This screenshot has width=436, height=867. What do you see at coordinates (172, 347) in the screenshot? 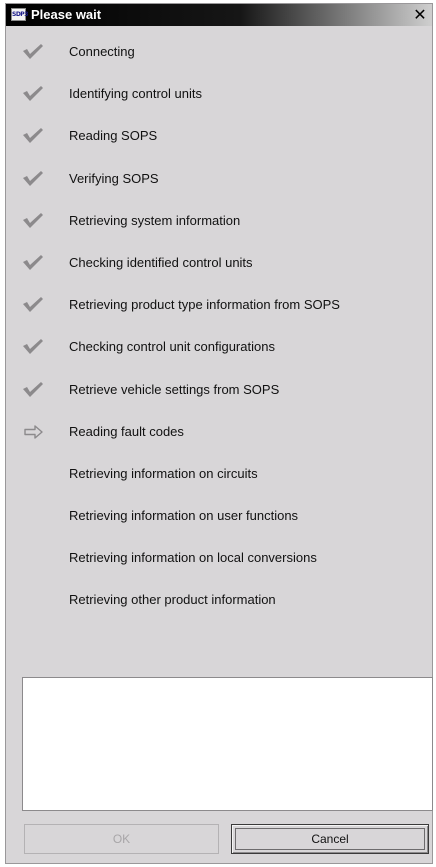
I see `progress-step-label: Checking control unit configurations` at bounding box center [172, 347].